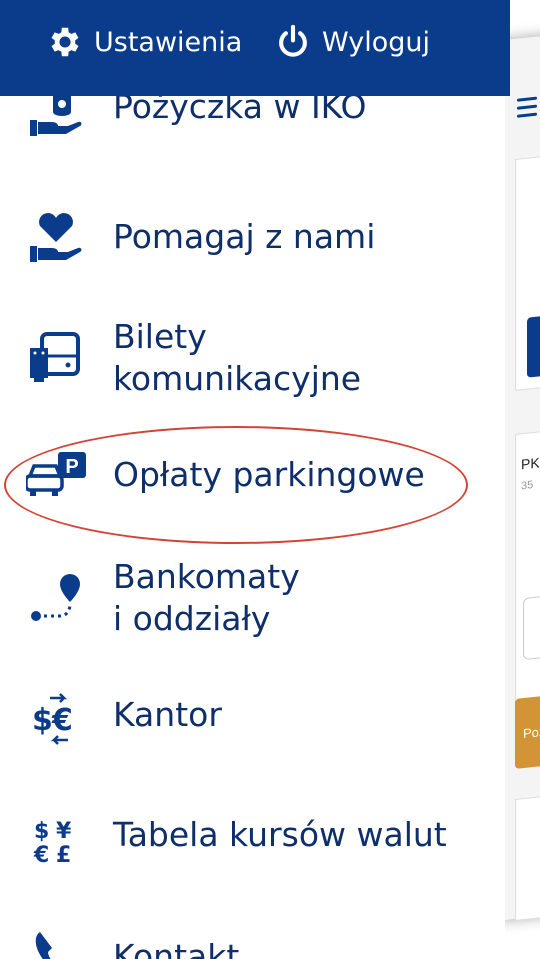  I want to click on car-parking-icon: P, so click(55, 478).